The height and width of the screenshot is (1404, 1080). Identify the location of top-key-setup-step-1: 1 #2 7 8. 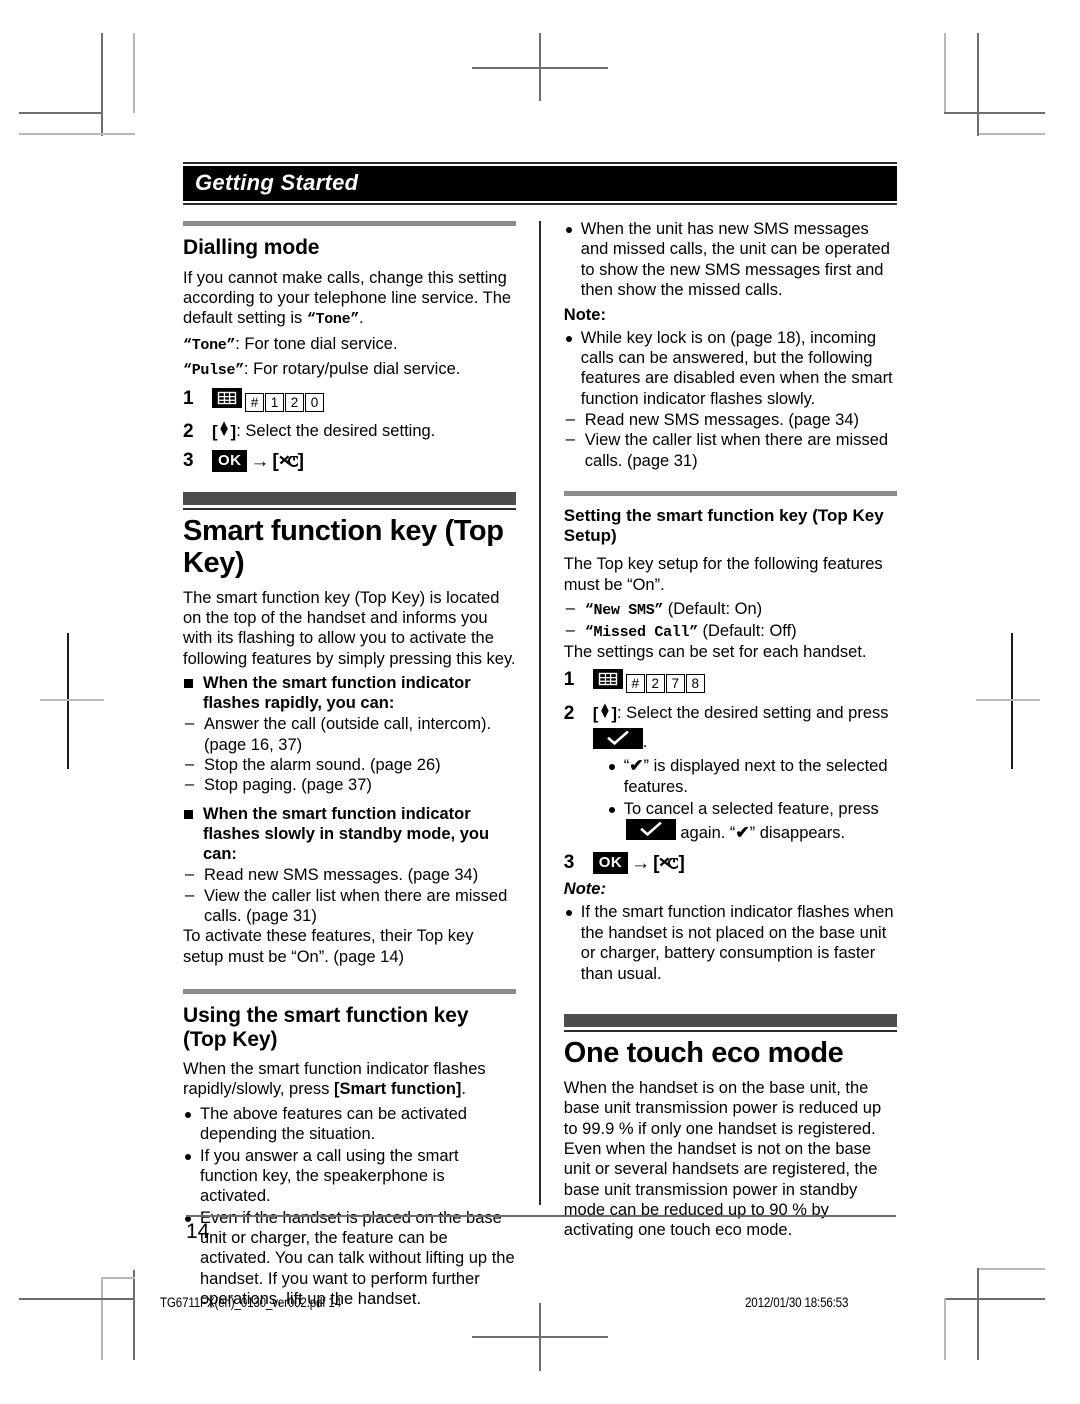
(730, 682).